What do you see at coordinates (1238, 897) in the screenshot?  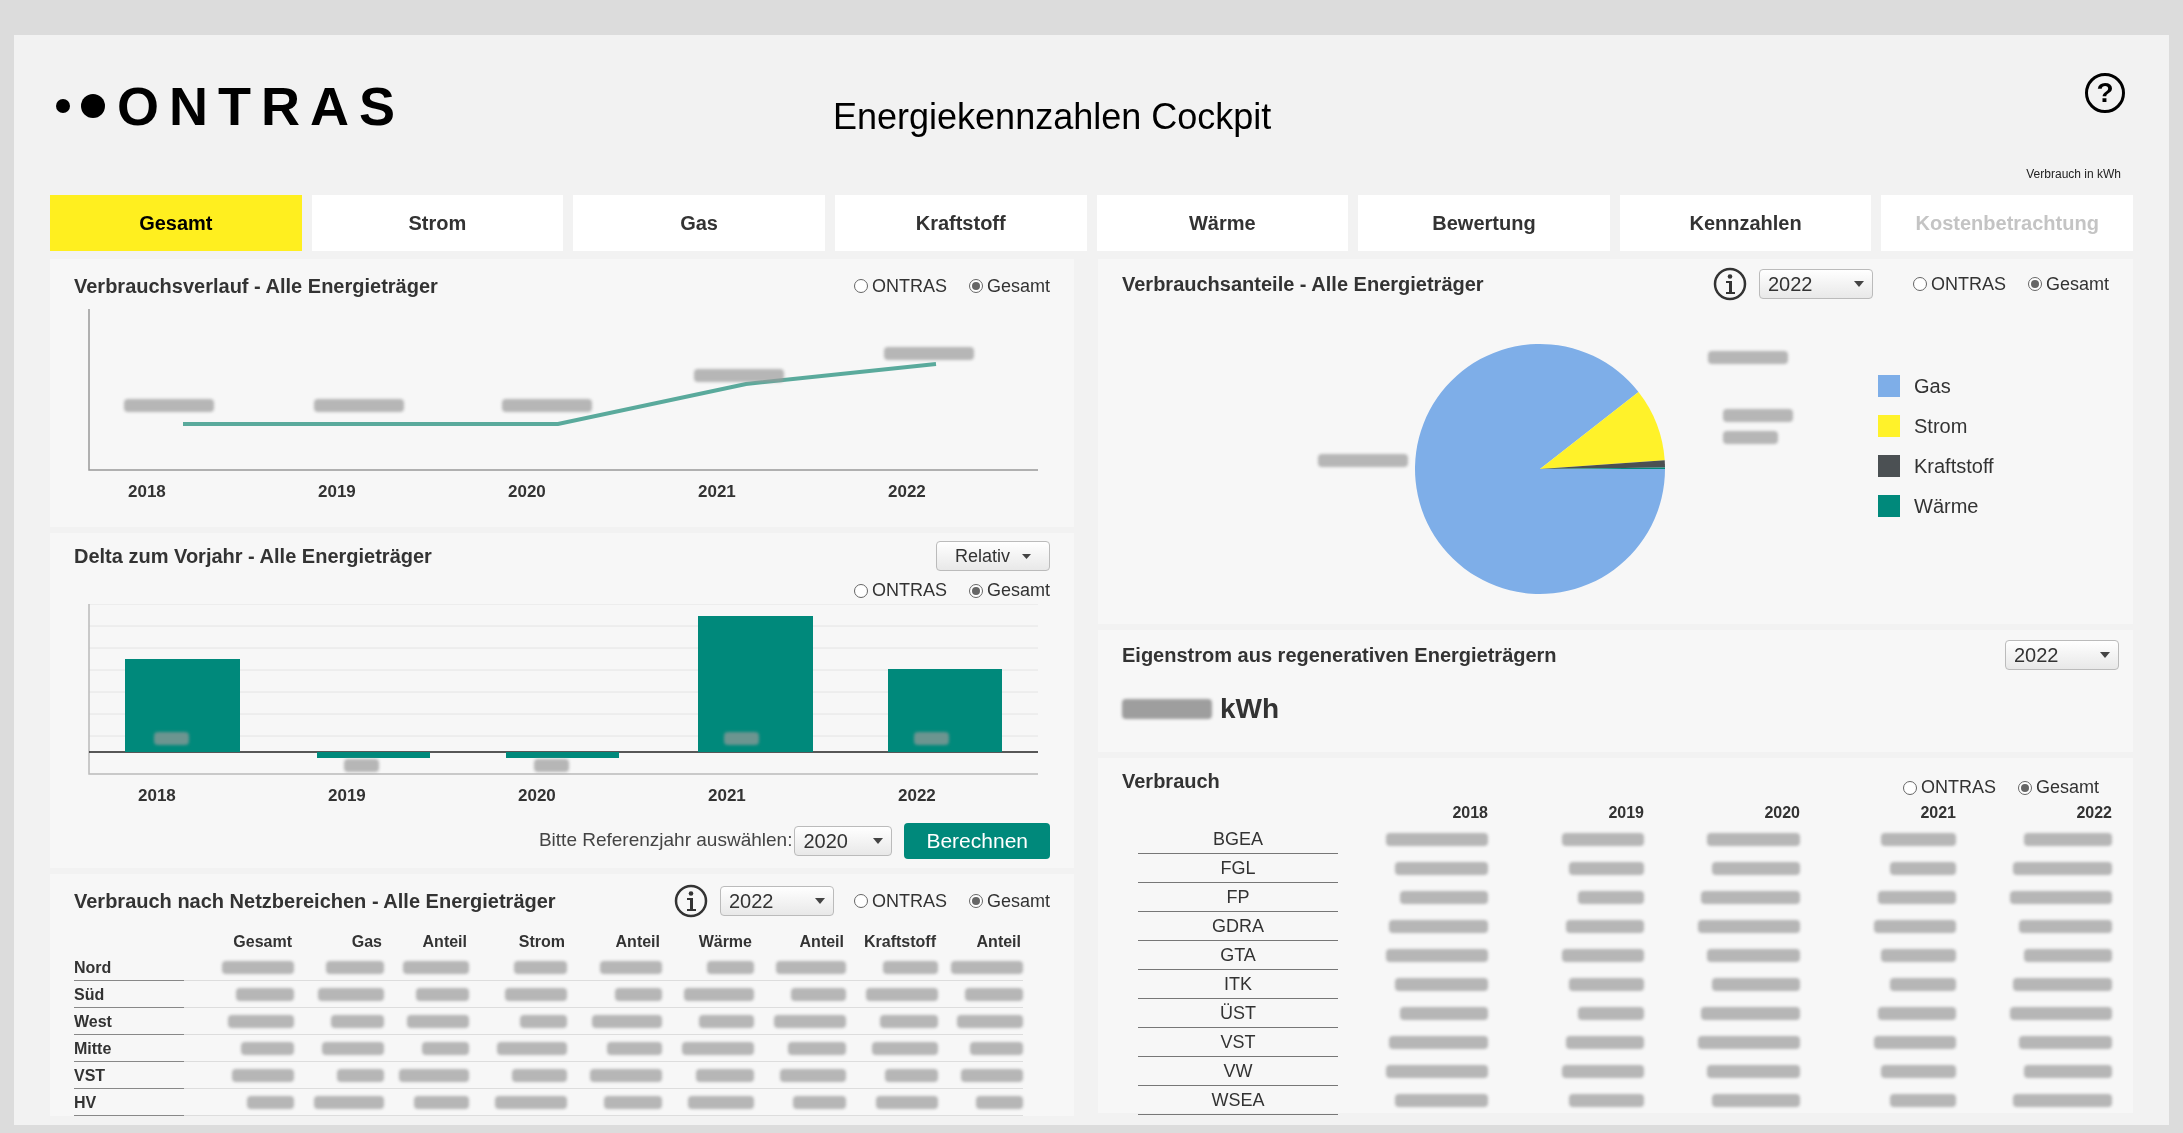 I see `row-label: FP` at bounding box center [1238, 897].